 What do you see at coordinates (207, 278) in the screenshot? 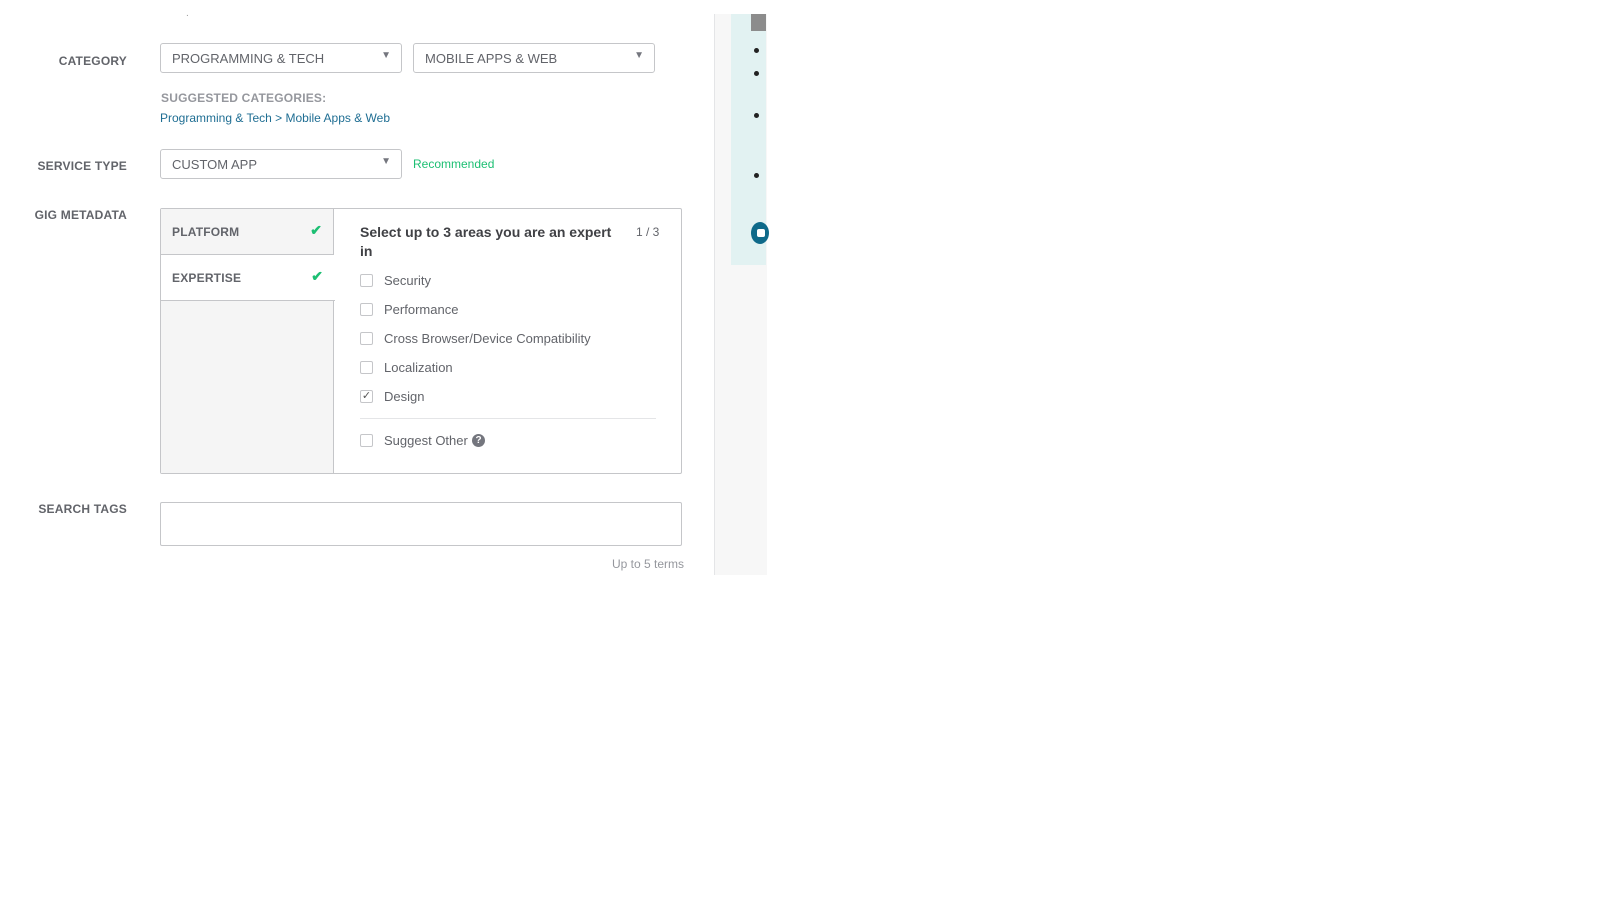
I see `tab-expertise-label: EXPERTISE` at bounding box center [207, 278].